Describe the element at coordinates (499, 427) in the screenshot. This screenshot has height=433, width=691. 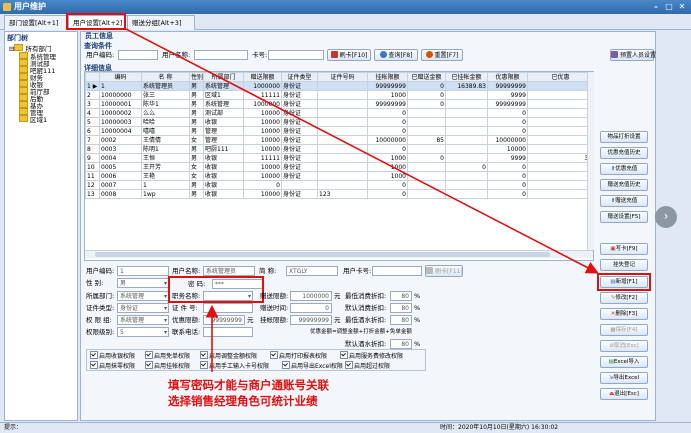
I see `status-time: 时间：2020年10月10日(星期六) 16:30:02` at that location.